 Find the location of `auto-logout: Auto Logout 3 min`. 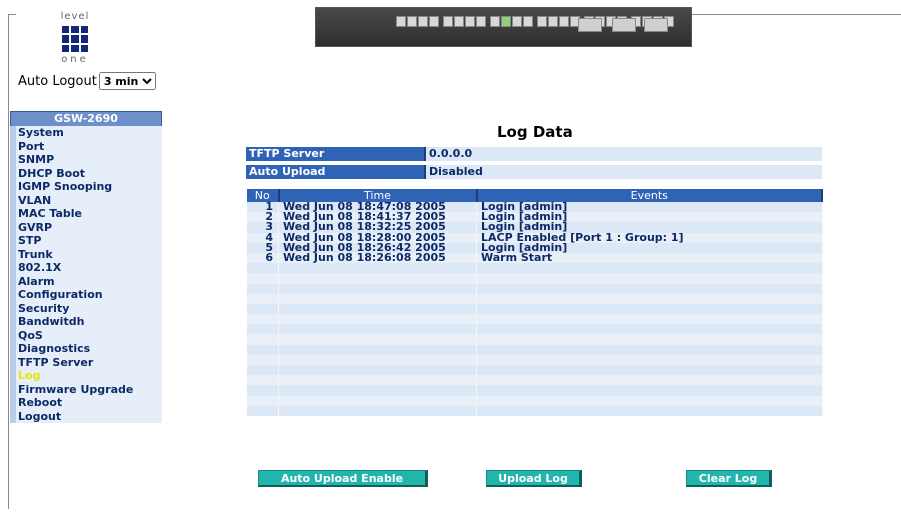

auto-logout: Auto Logout 3 min is located at coordinates (87, 81).